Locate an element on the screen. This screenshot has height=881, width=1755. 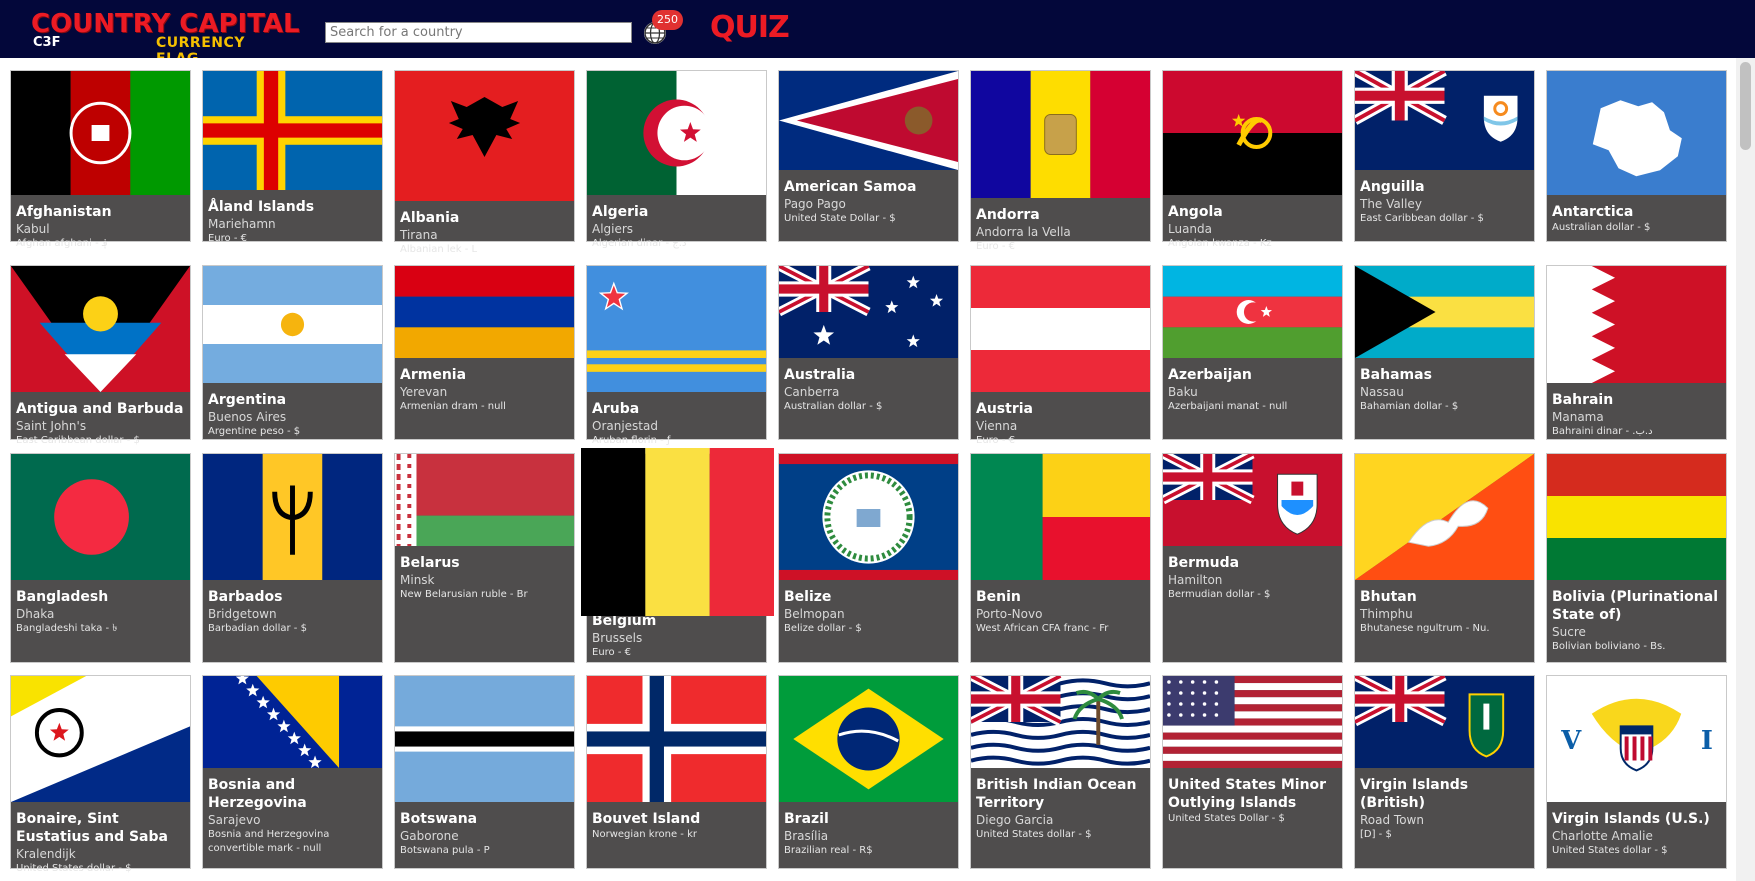
country-currency: [D] - $ is located at coordinates (1376, 834).